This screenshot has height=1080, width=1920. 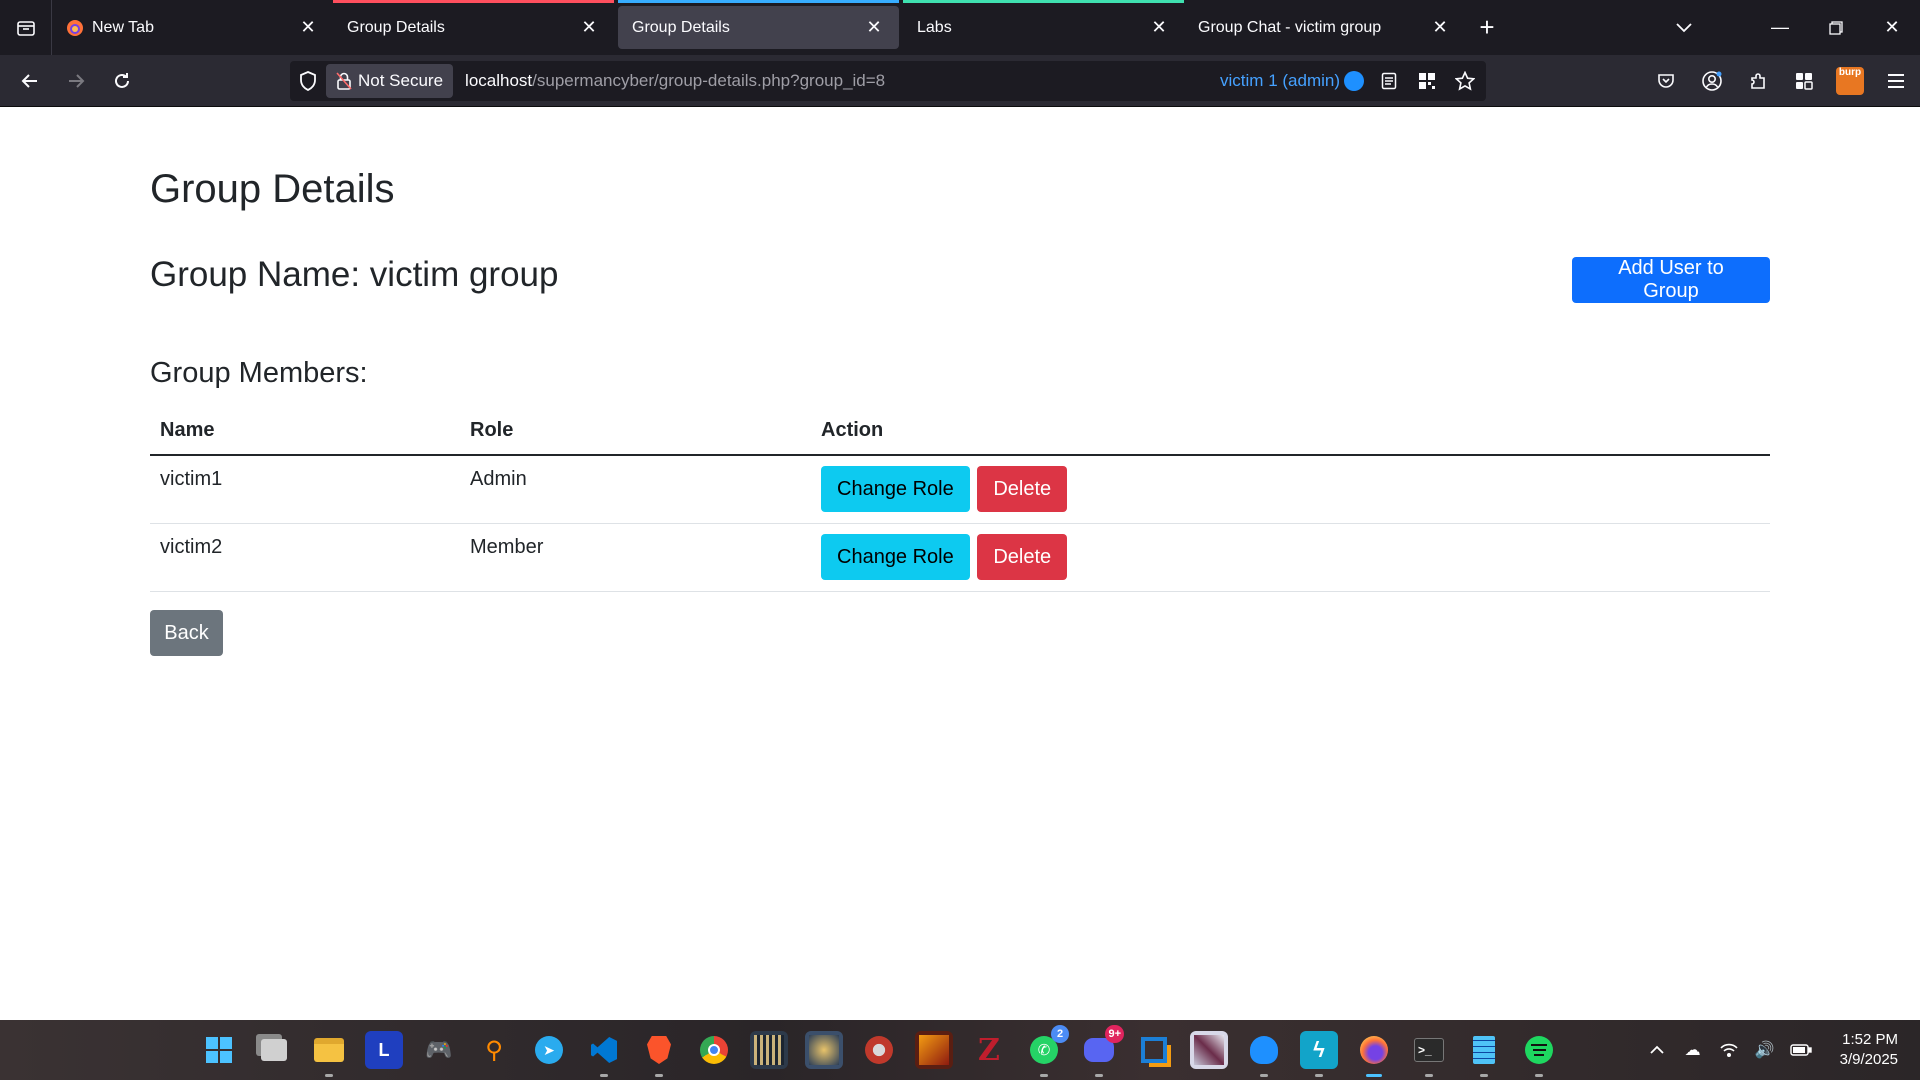 I want to click on firefox-icon, so click(x=1374, y=1050).